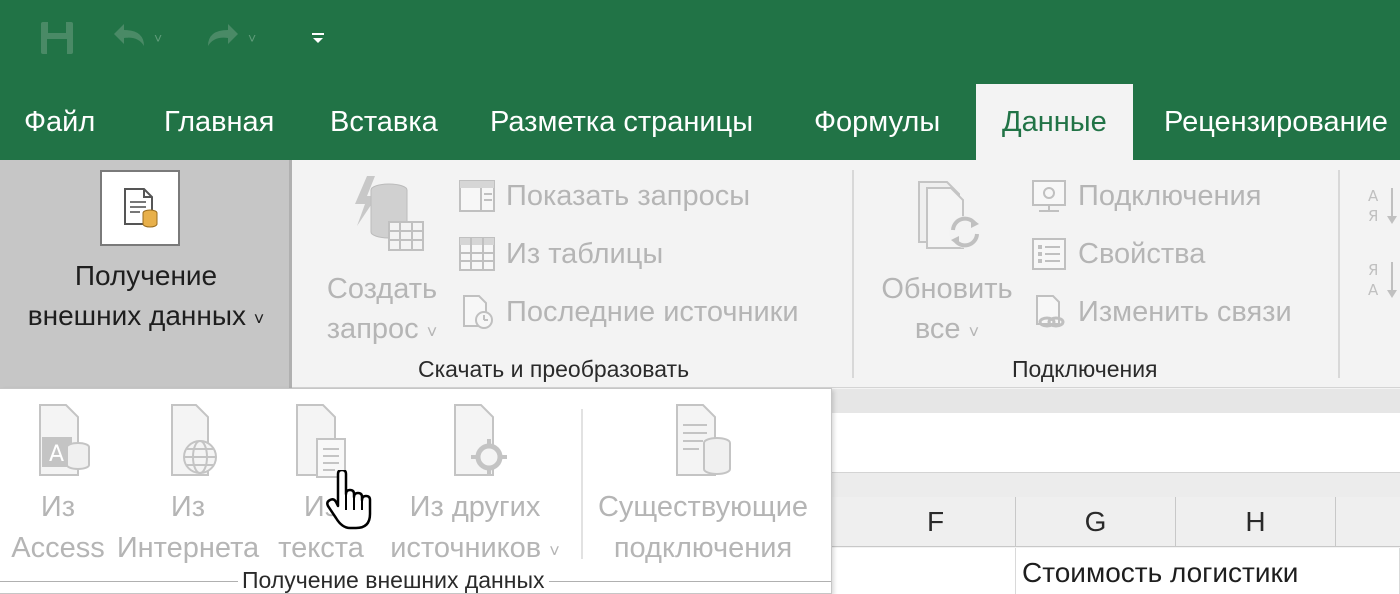 The height and width of the screenshot is (594, 1400). What do you see at coordinates (1276, 122) in the screenshot?
I see `tab-review: Рецензирование` at bounding box center [1276, 122].